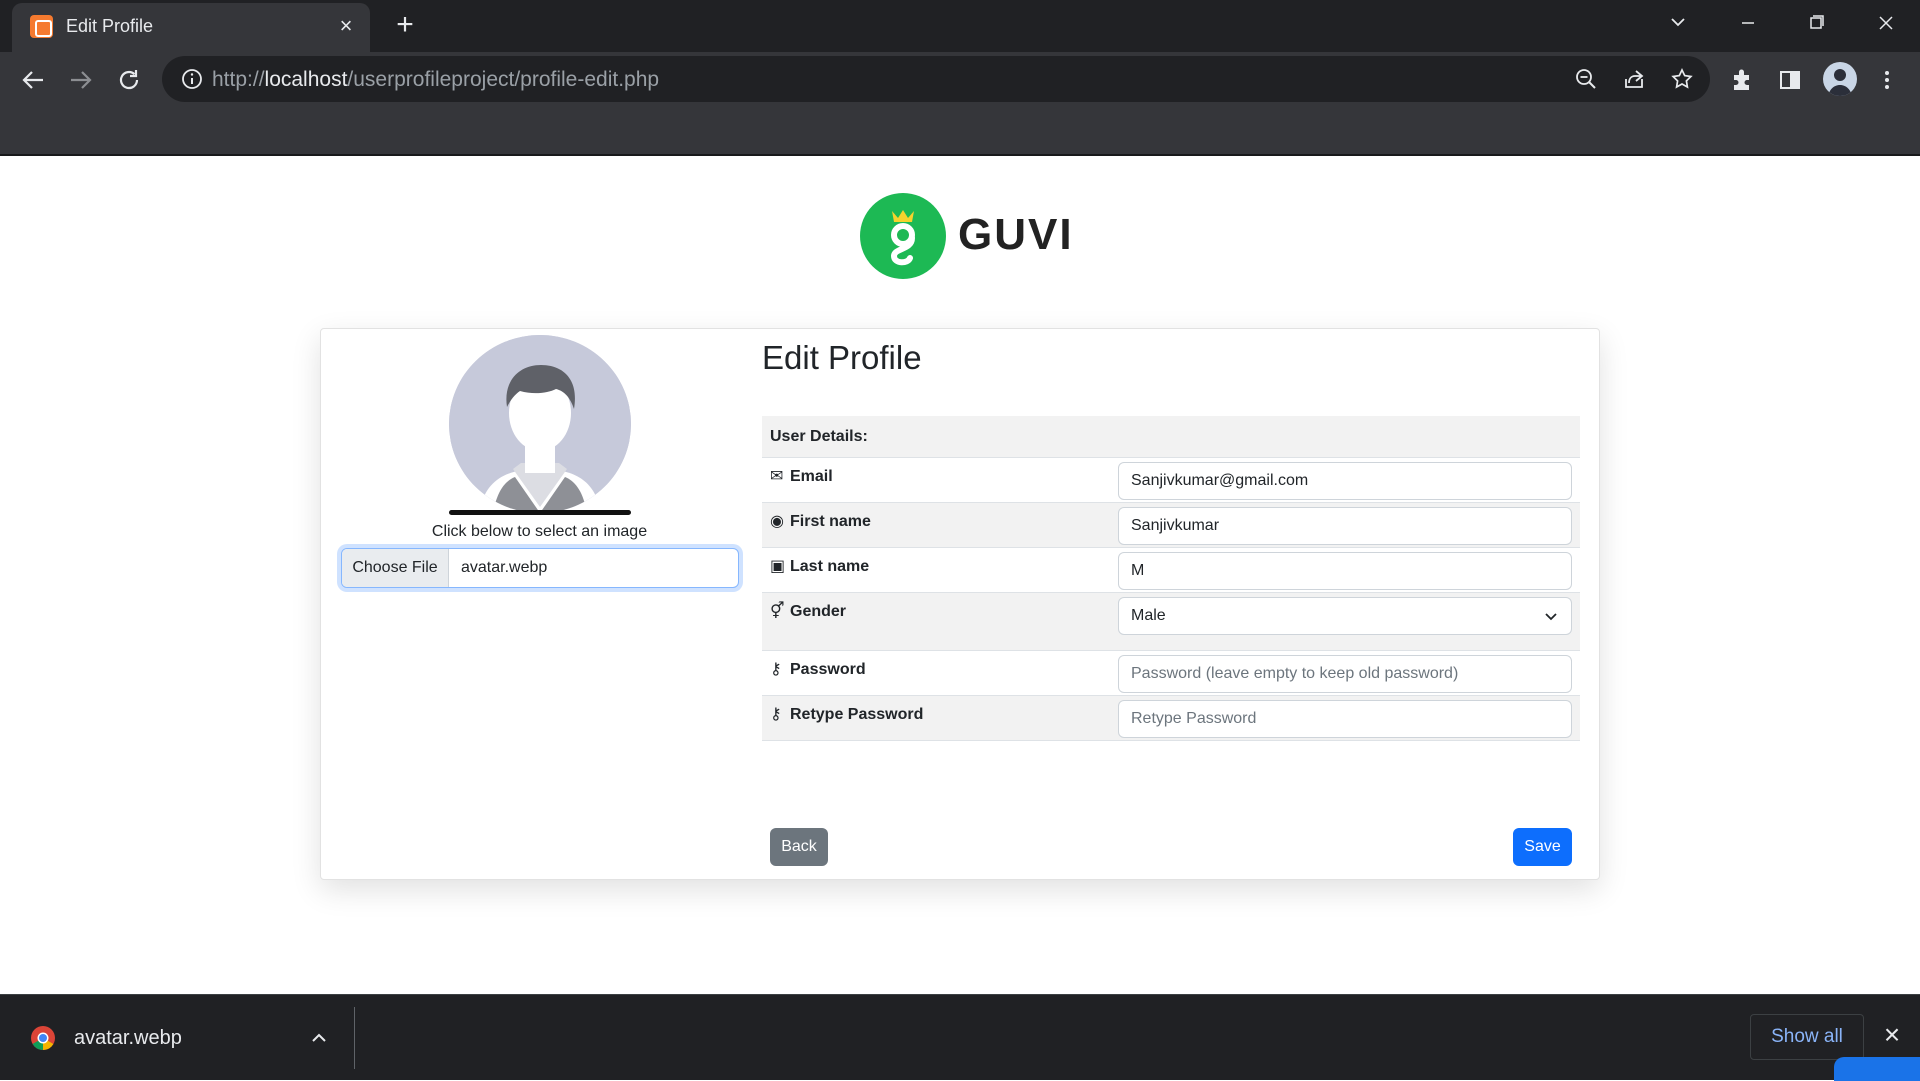 Image resolution: width=1920 pixels, height=1081 pixels. What do you see at coordinates (539, 531) in the screenshot?
I see `image-select-hint: Click below to select an image` at bounding box center [539, 531].